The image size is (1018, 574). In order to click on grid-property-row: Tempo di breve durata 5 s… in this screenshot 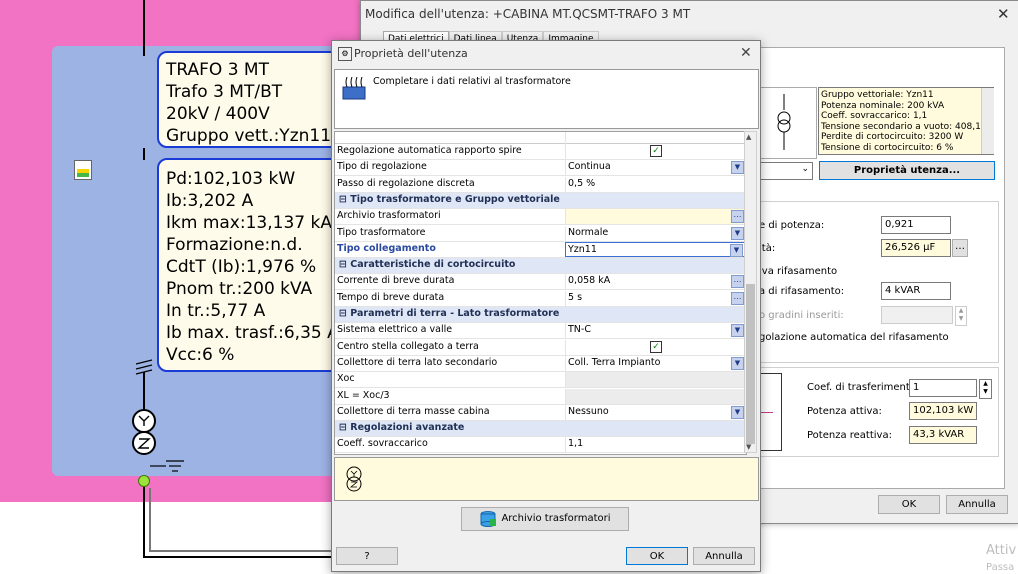, I will do `click(540, 298)`.